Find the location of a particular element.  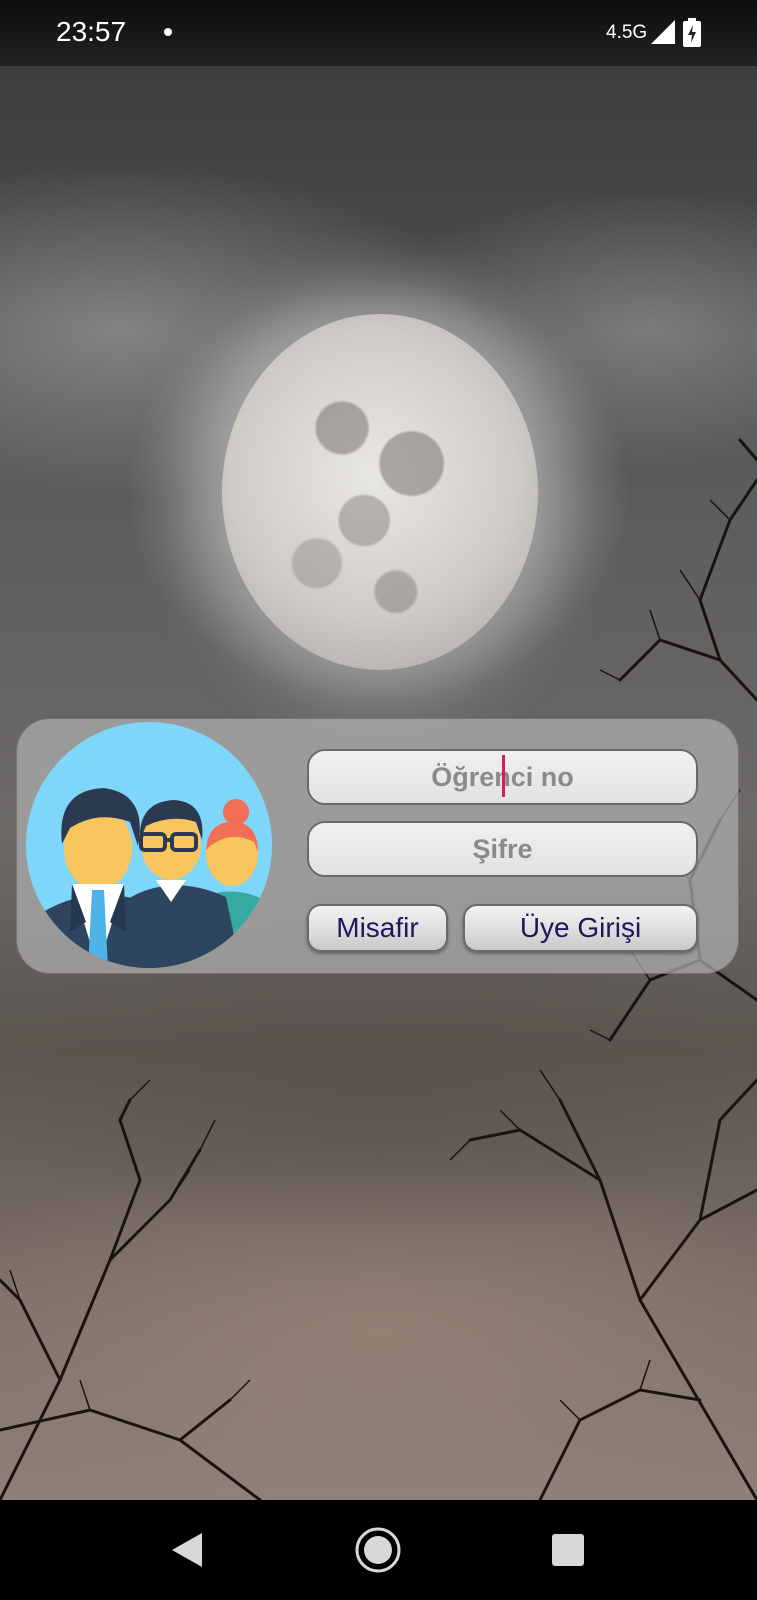

home-icon is located at coordinates (378, 1550).